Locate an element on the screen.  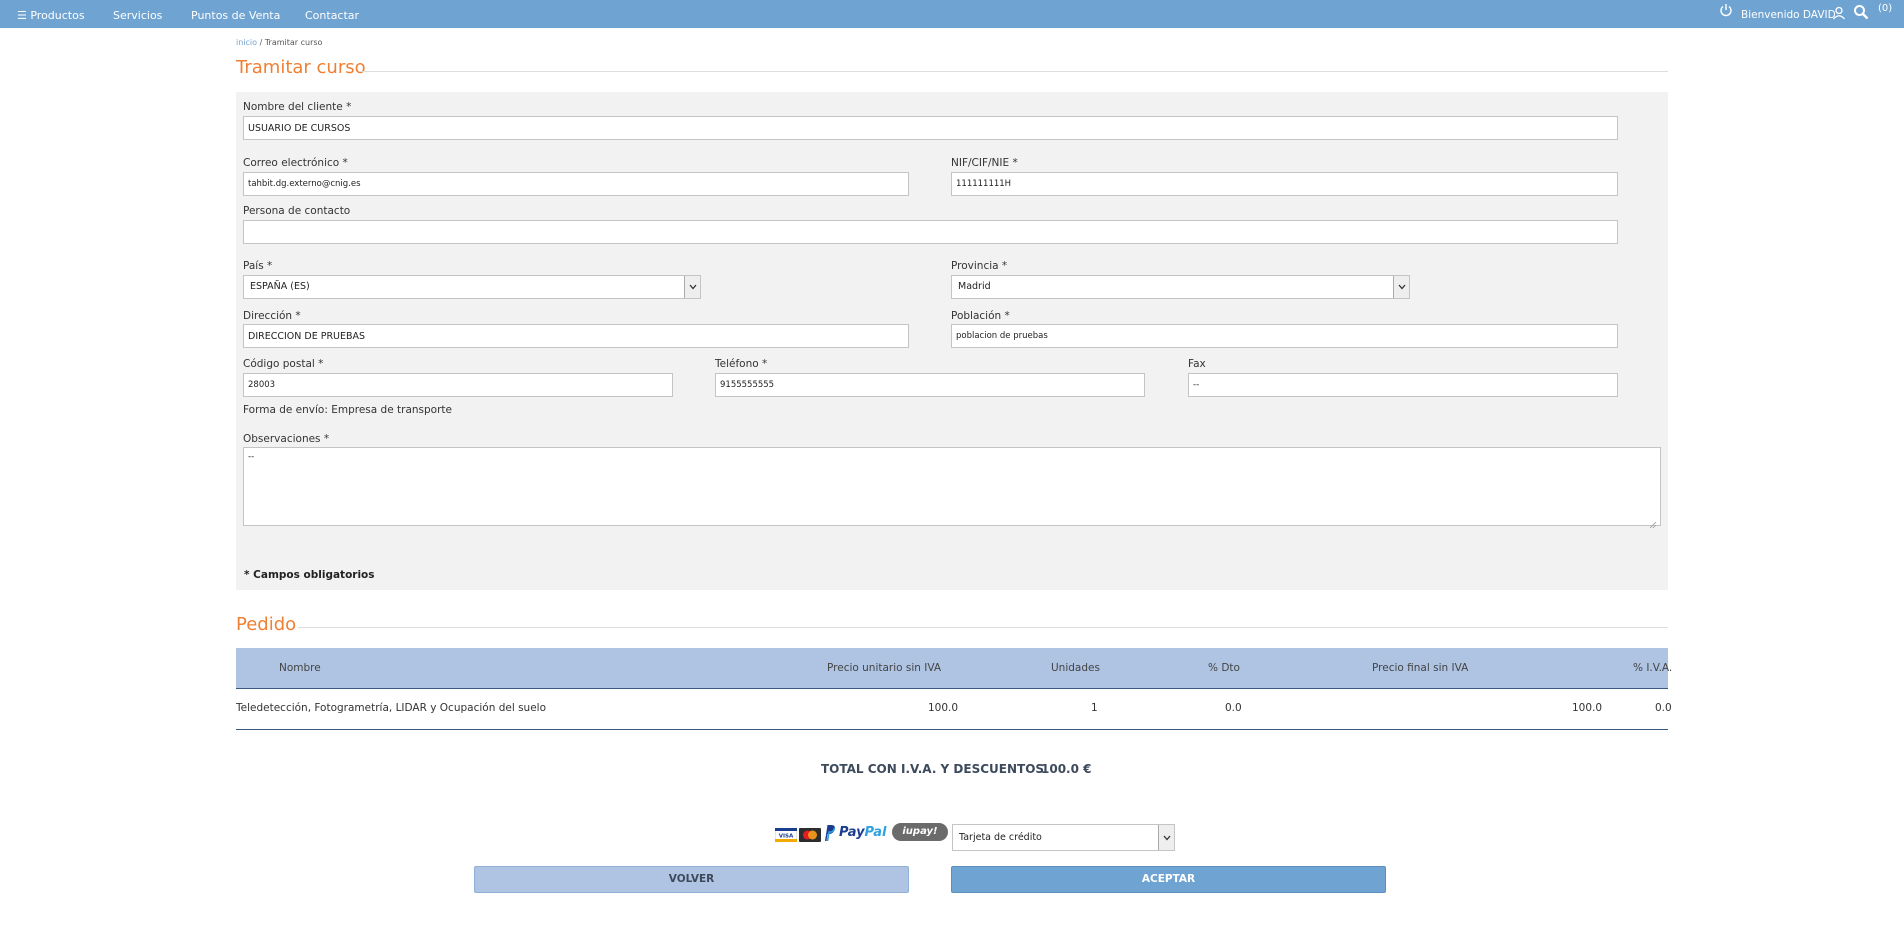
required-note: * Campos obligatorios is located at coordinates (309, 575).